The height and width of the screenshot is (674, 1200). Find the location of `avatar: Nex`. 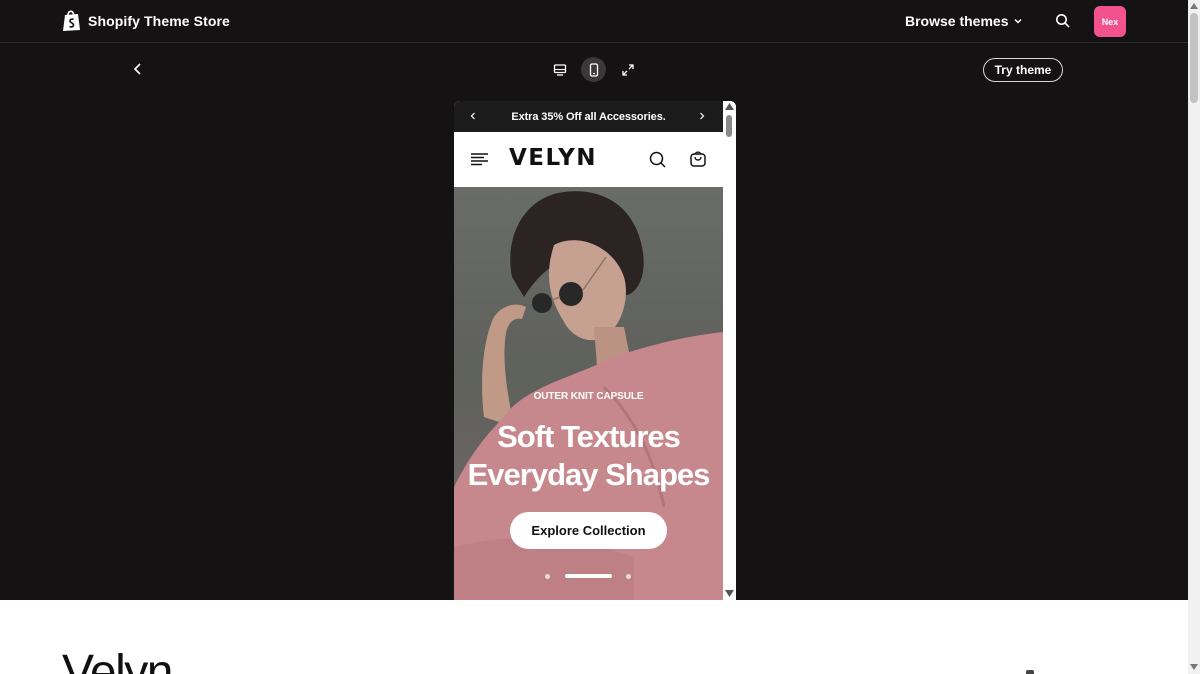

avatar: Nex is located at coordinates (1110, 21).